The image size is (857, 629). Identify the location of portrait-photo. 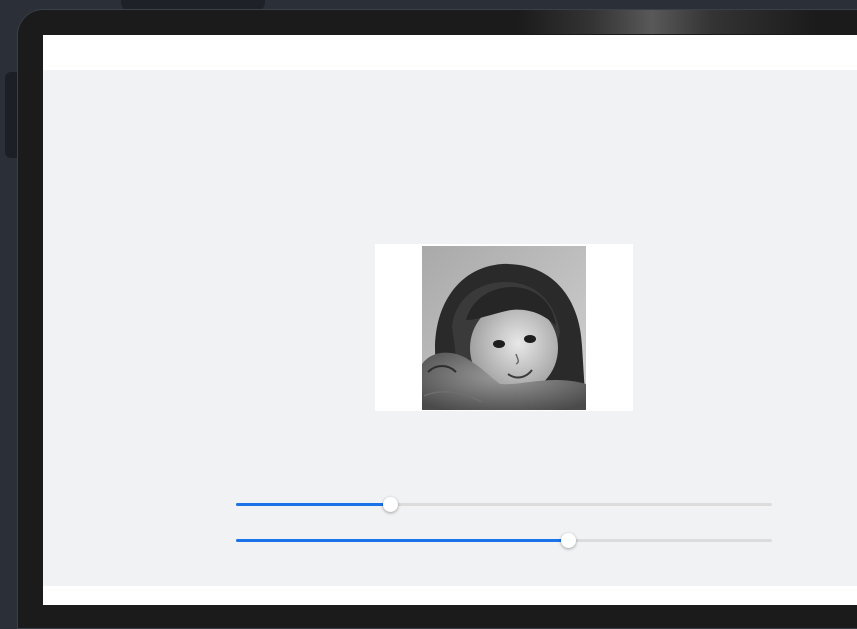
(504, 328).